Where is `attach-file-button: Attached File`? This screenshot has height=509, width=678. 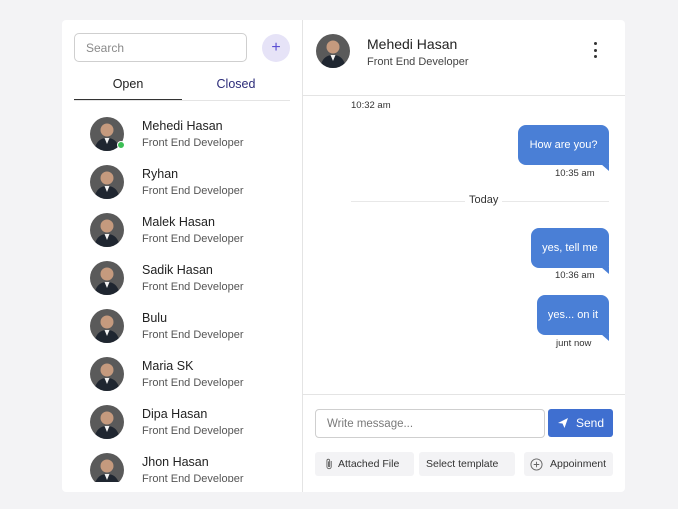
attach-file-button: Attached File is located at coordinates (364, 464).